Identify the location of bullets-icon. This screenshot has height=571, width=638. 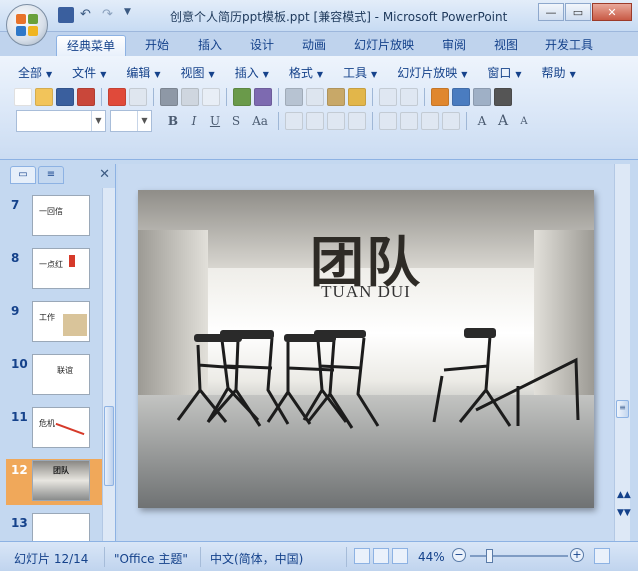
(451, 121).